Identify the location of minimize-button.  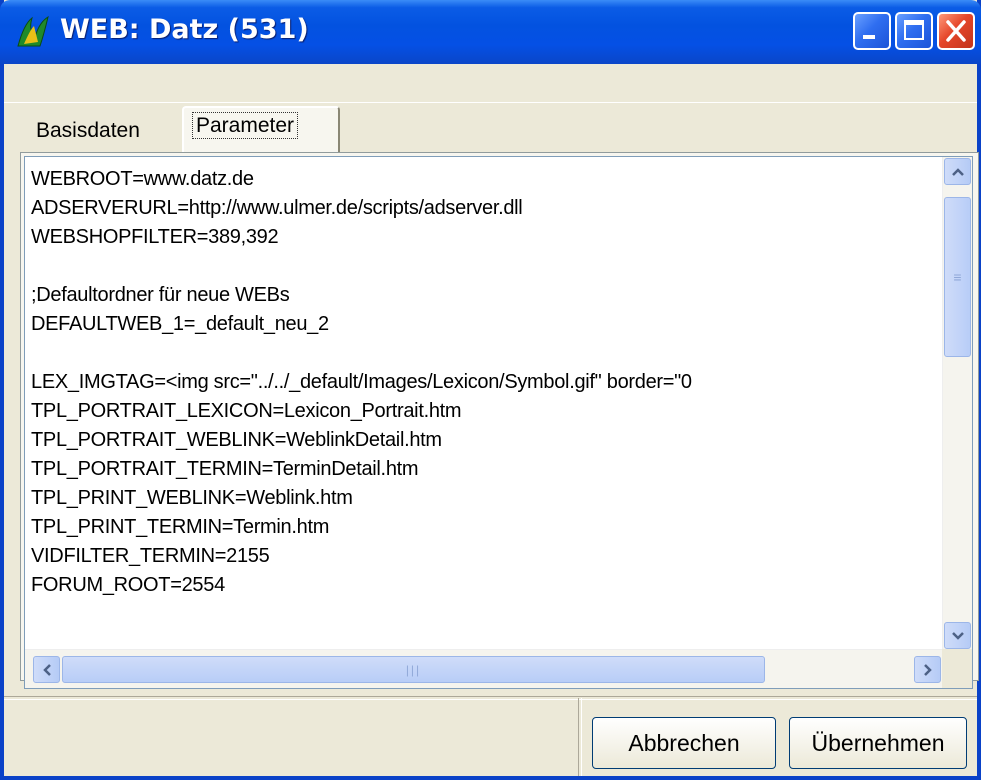
(872, 31).